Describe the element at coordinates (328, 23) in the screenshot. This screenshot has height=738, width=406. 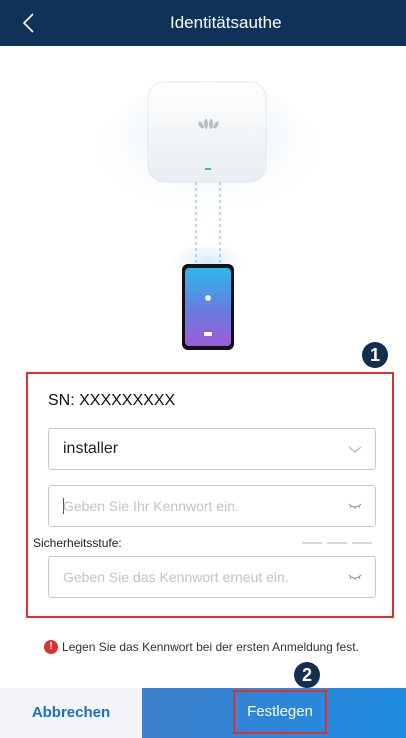
I see `title-fade` at that location.